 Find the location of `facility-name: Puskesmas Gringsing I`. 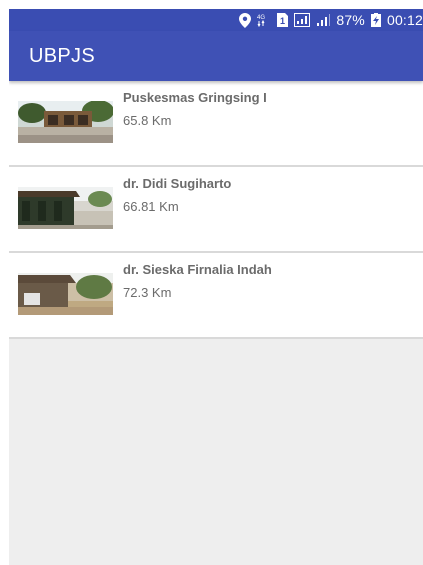

facility-name: Puskesmas Gringsing I is located at coordinates (195, 97).